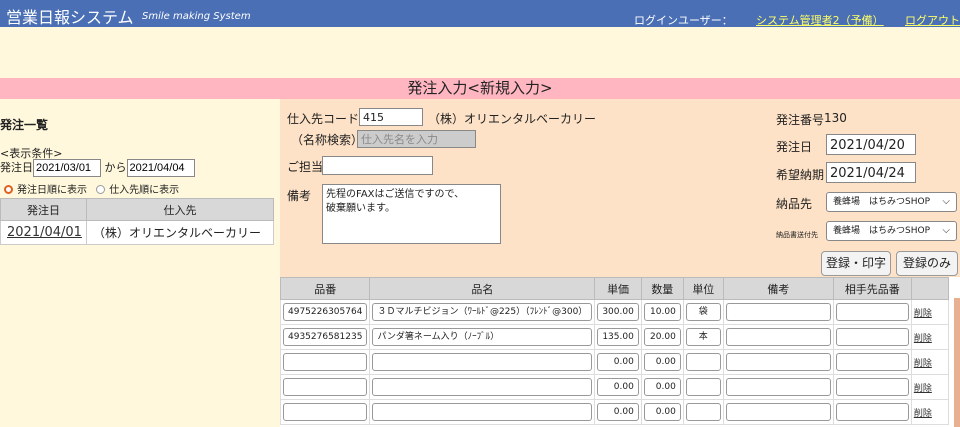 This screenshot has width=960, height=427. What do you see at coordinates (662, 288) in the screenshot?
I see `col-quantity: 数量` at bounding box center [662, 288].